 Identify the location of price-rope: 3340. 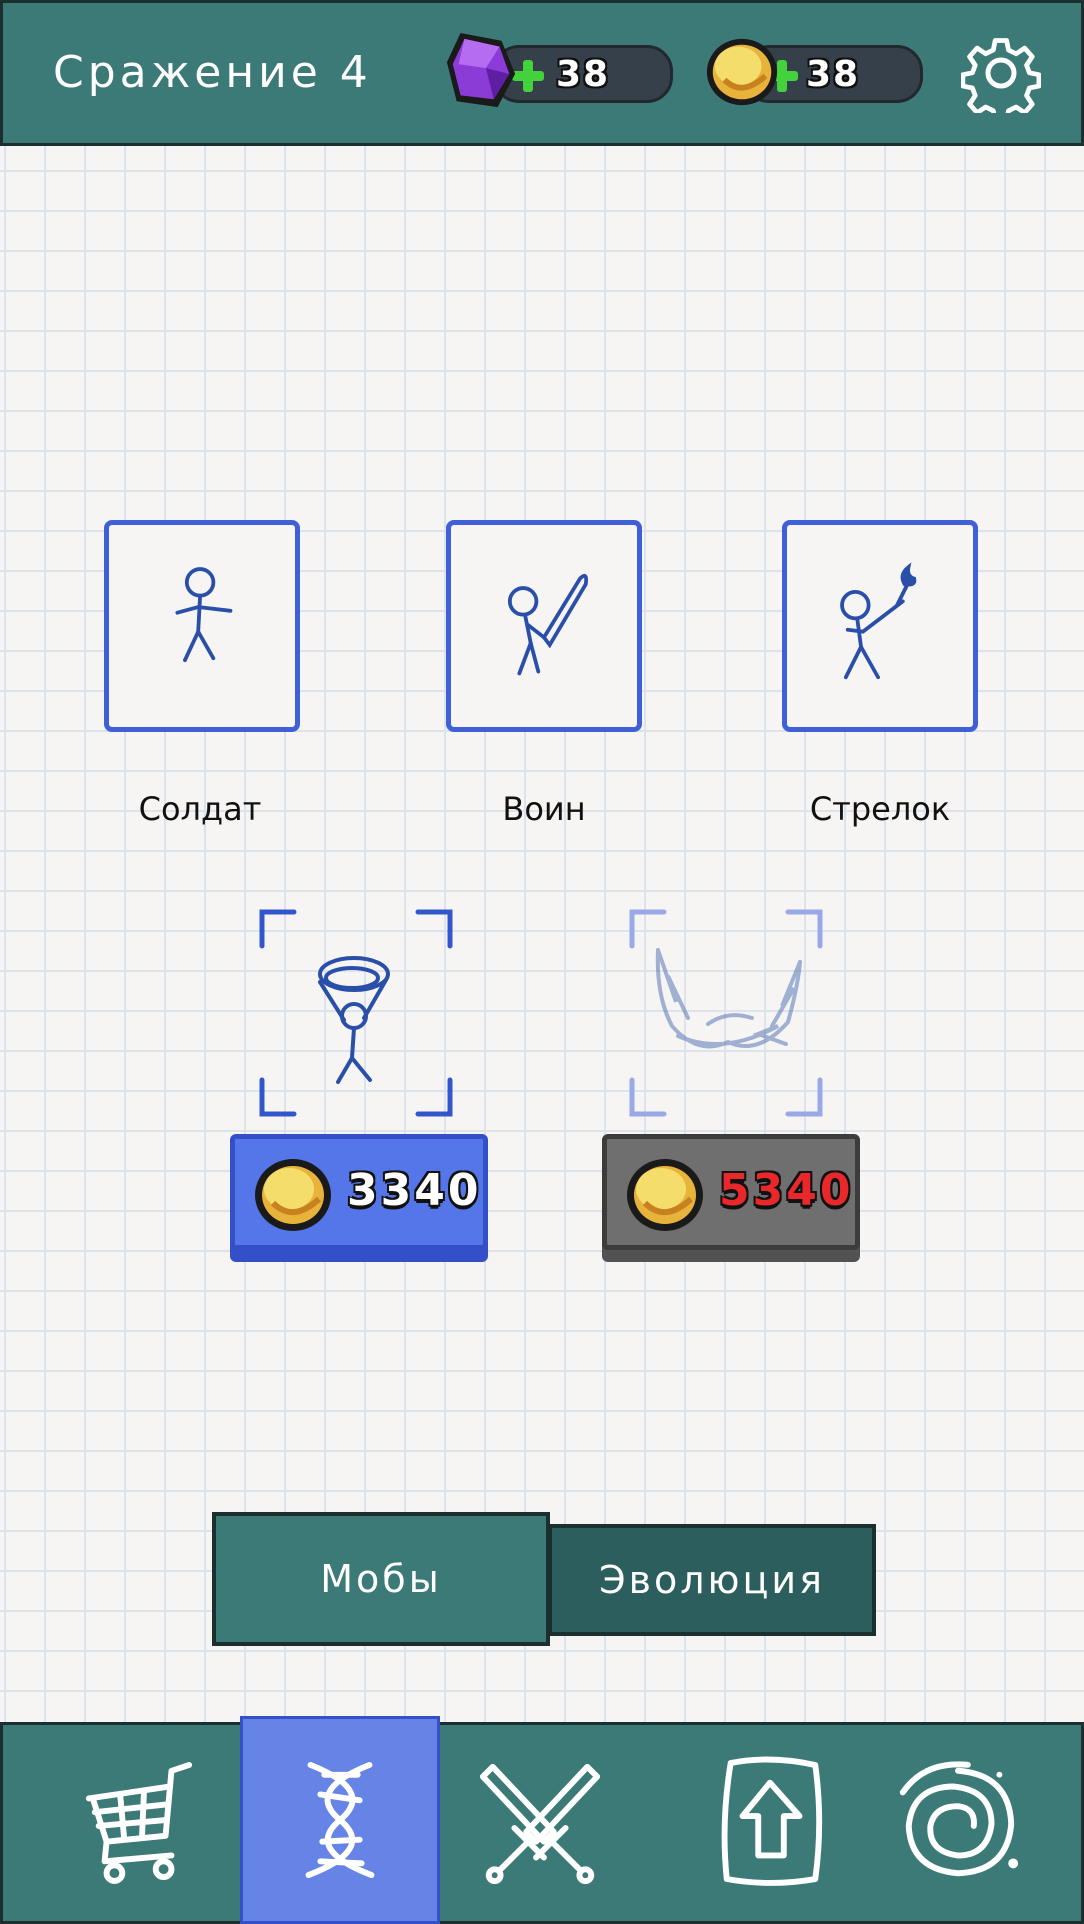
(414, 1190).